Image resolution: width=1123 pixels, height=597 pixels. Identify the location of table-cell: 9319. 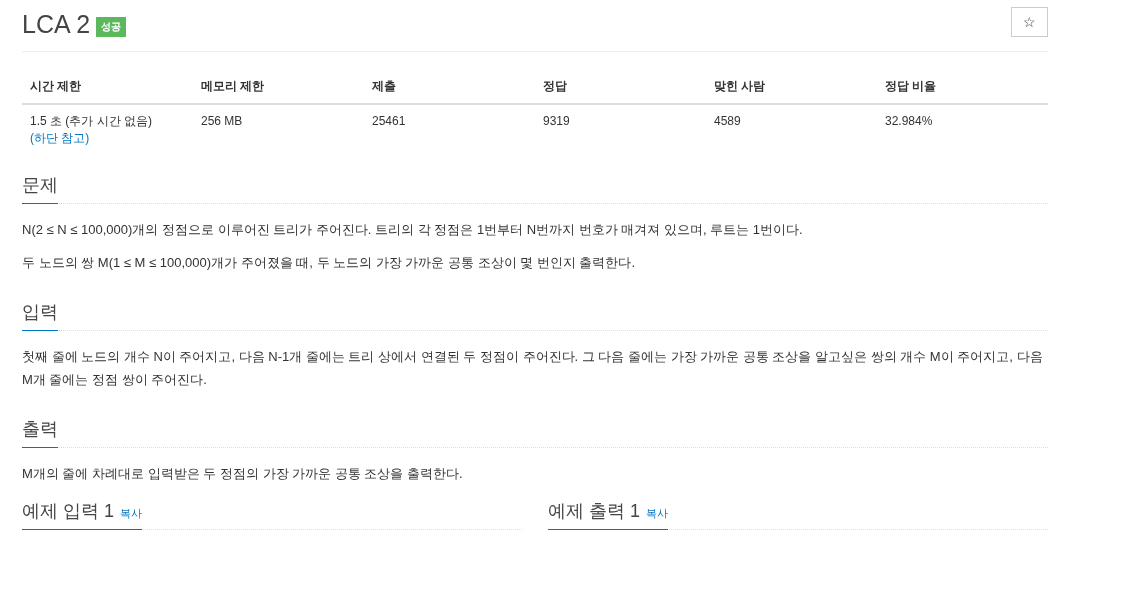
(620, 125).